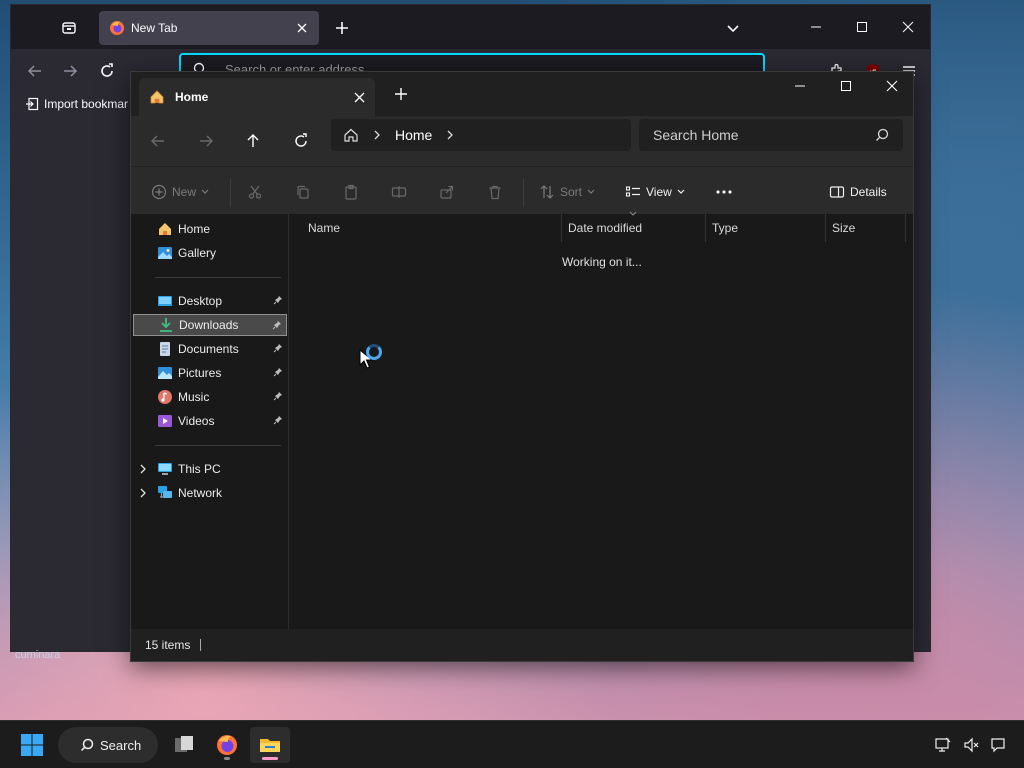 This screenshot has height=768, width=1024. I want to click on task-view-icon, so click(184, 745).